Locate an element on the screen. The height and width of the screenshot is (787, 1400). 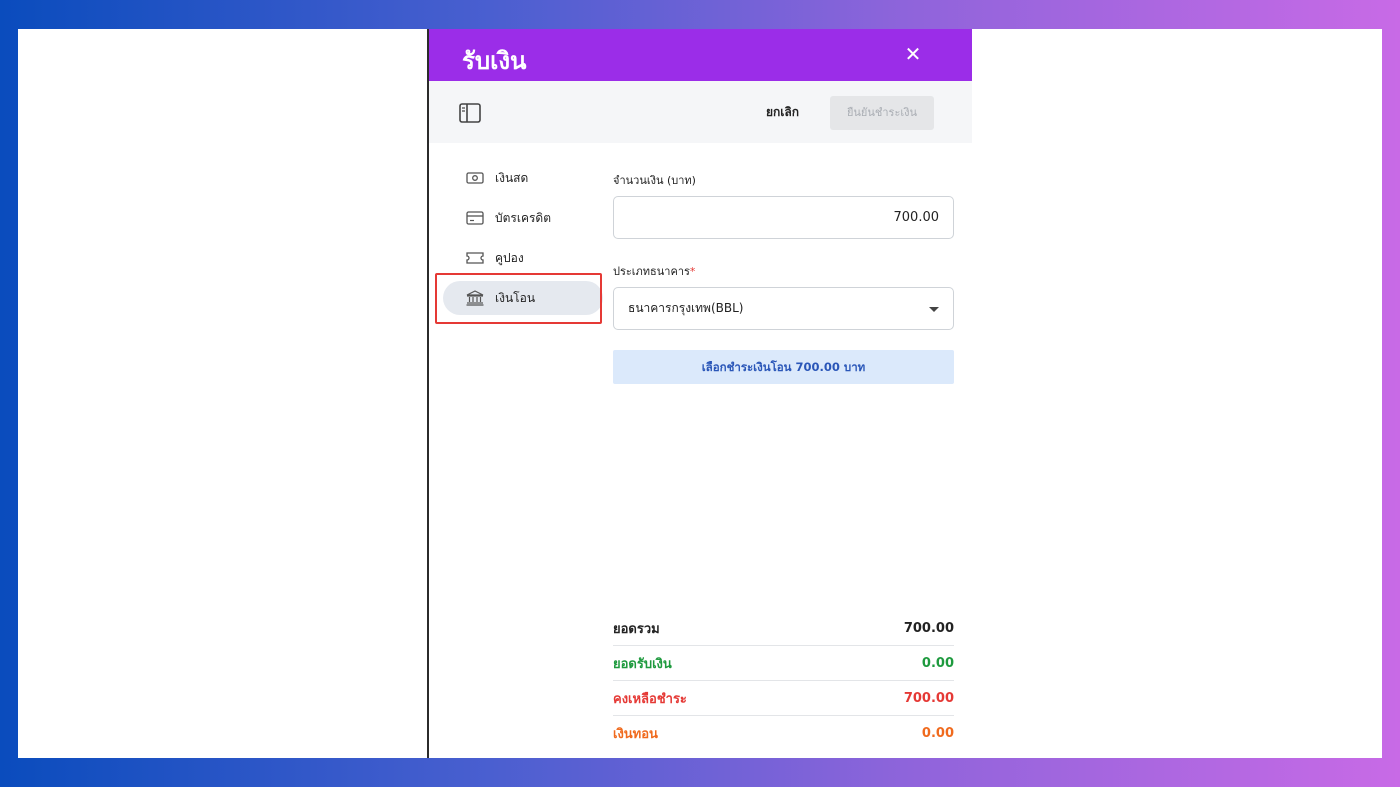
bank-type-label-text: ประเภทธนาคาร is located at coordinates (651, 271).